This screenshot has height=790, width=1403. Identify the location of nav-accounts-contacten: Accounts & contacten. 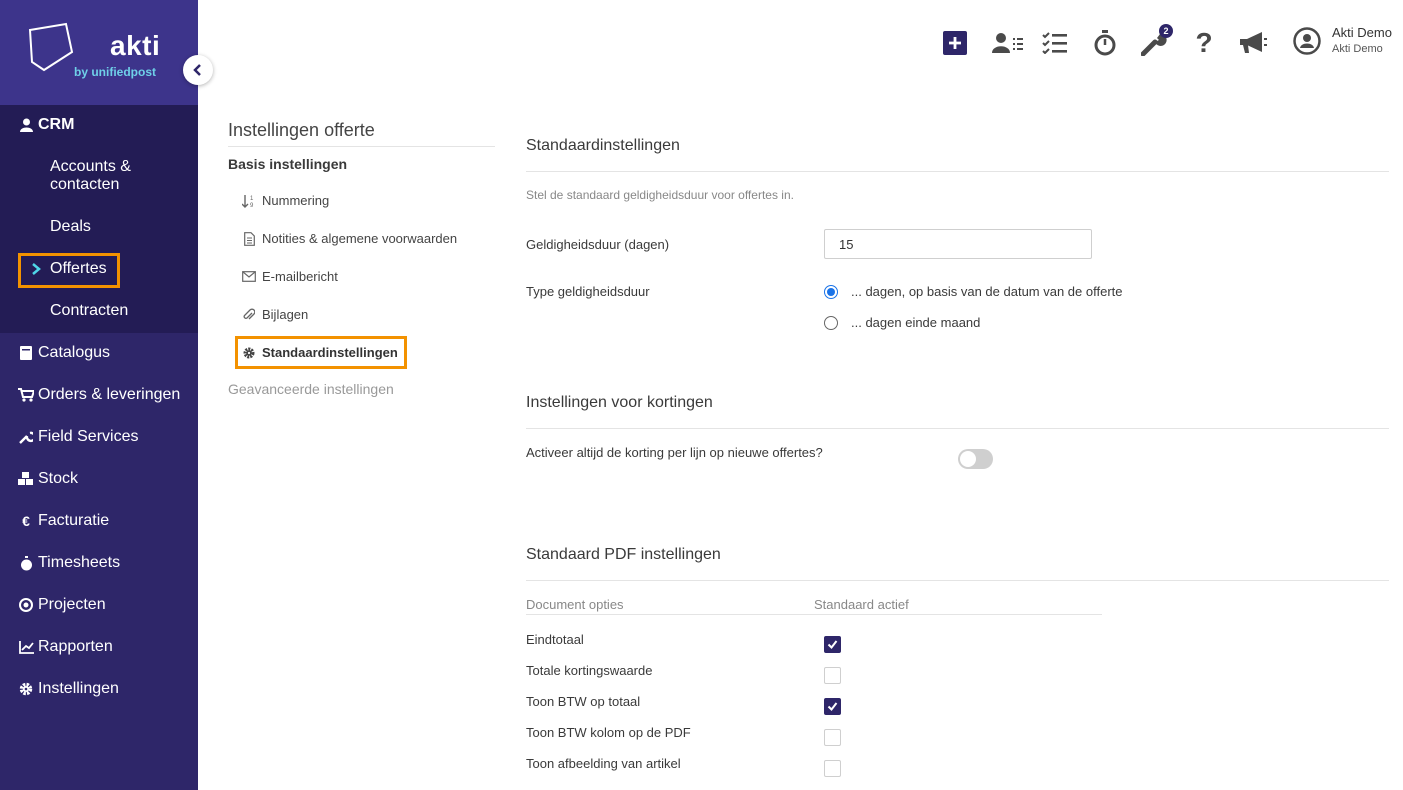
(90, 176).